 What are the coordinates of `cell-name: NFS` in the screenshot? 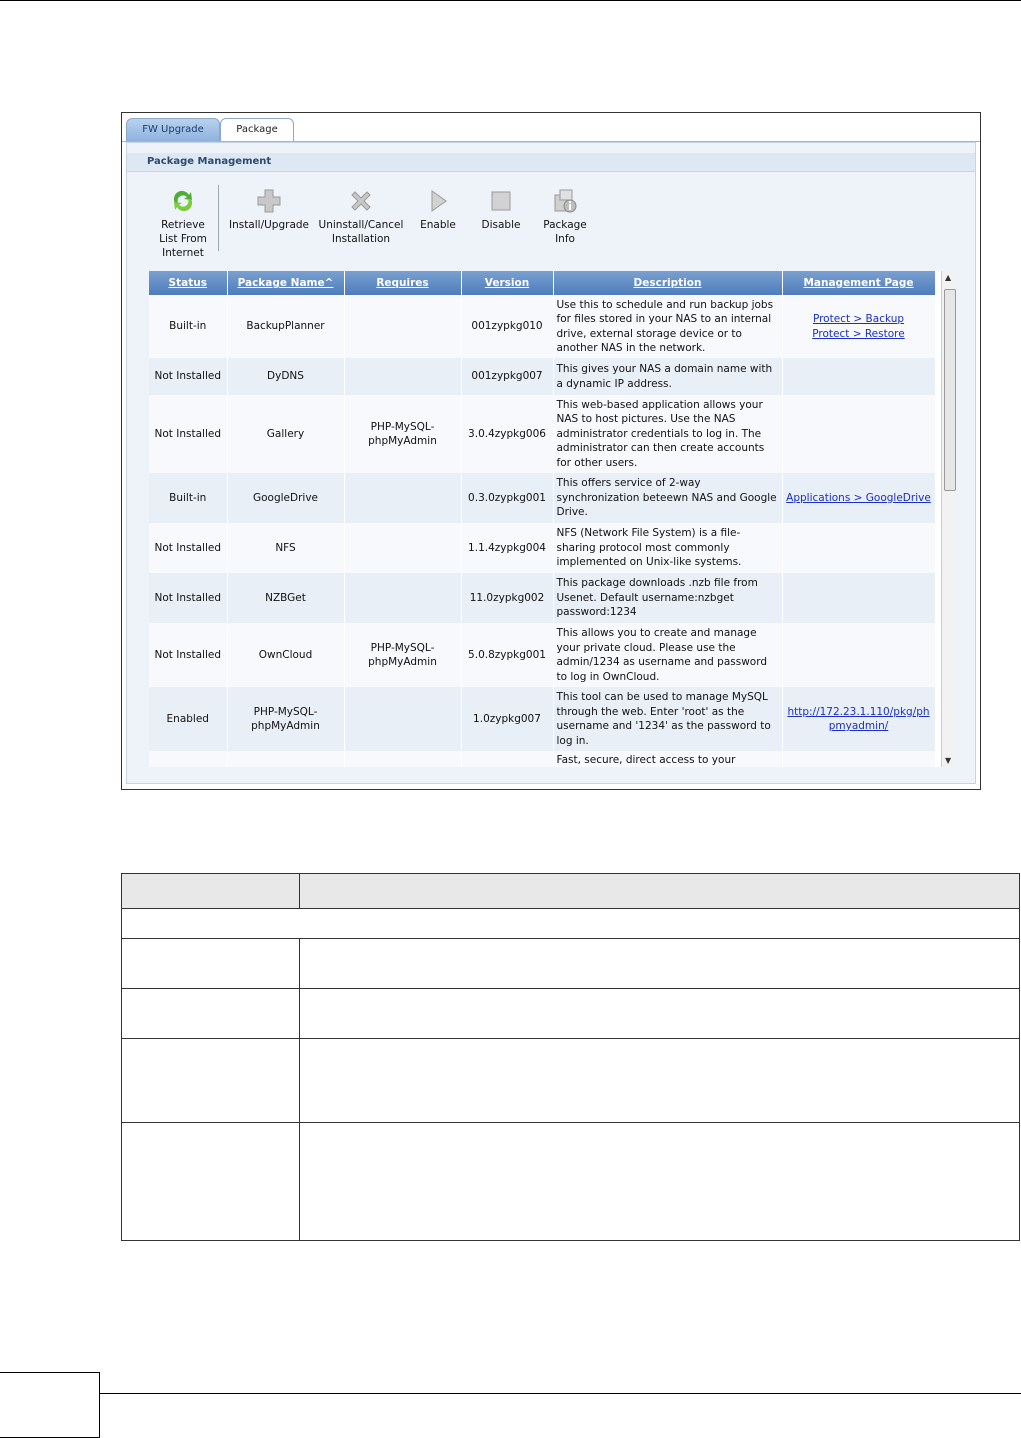 It's located at (286, 548).